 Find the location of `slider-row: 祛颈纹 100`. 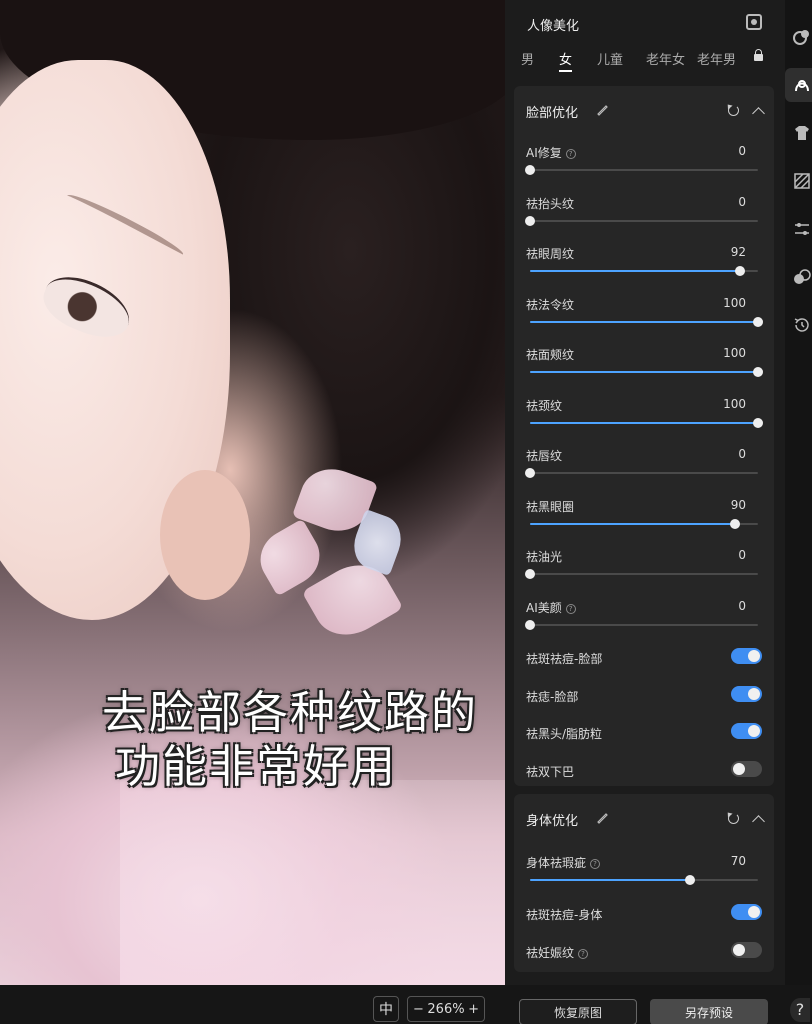

slider-row: 祛颈纹 100 is located at coordinates (644, 414).